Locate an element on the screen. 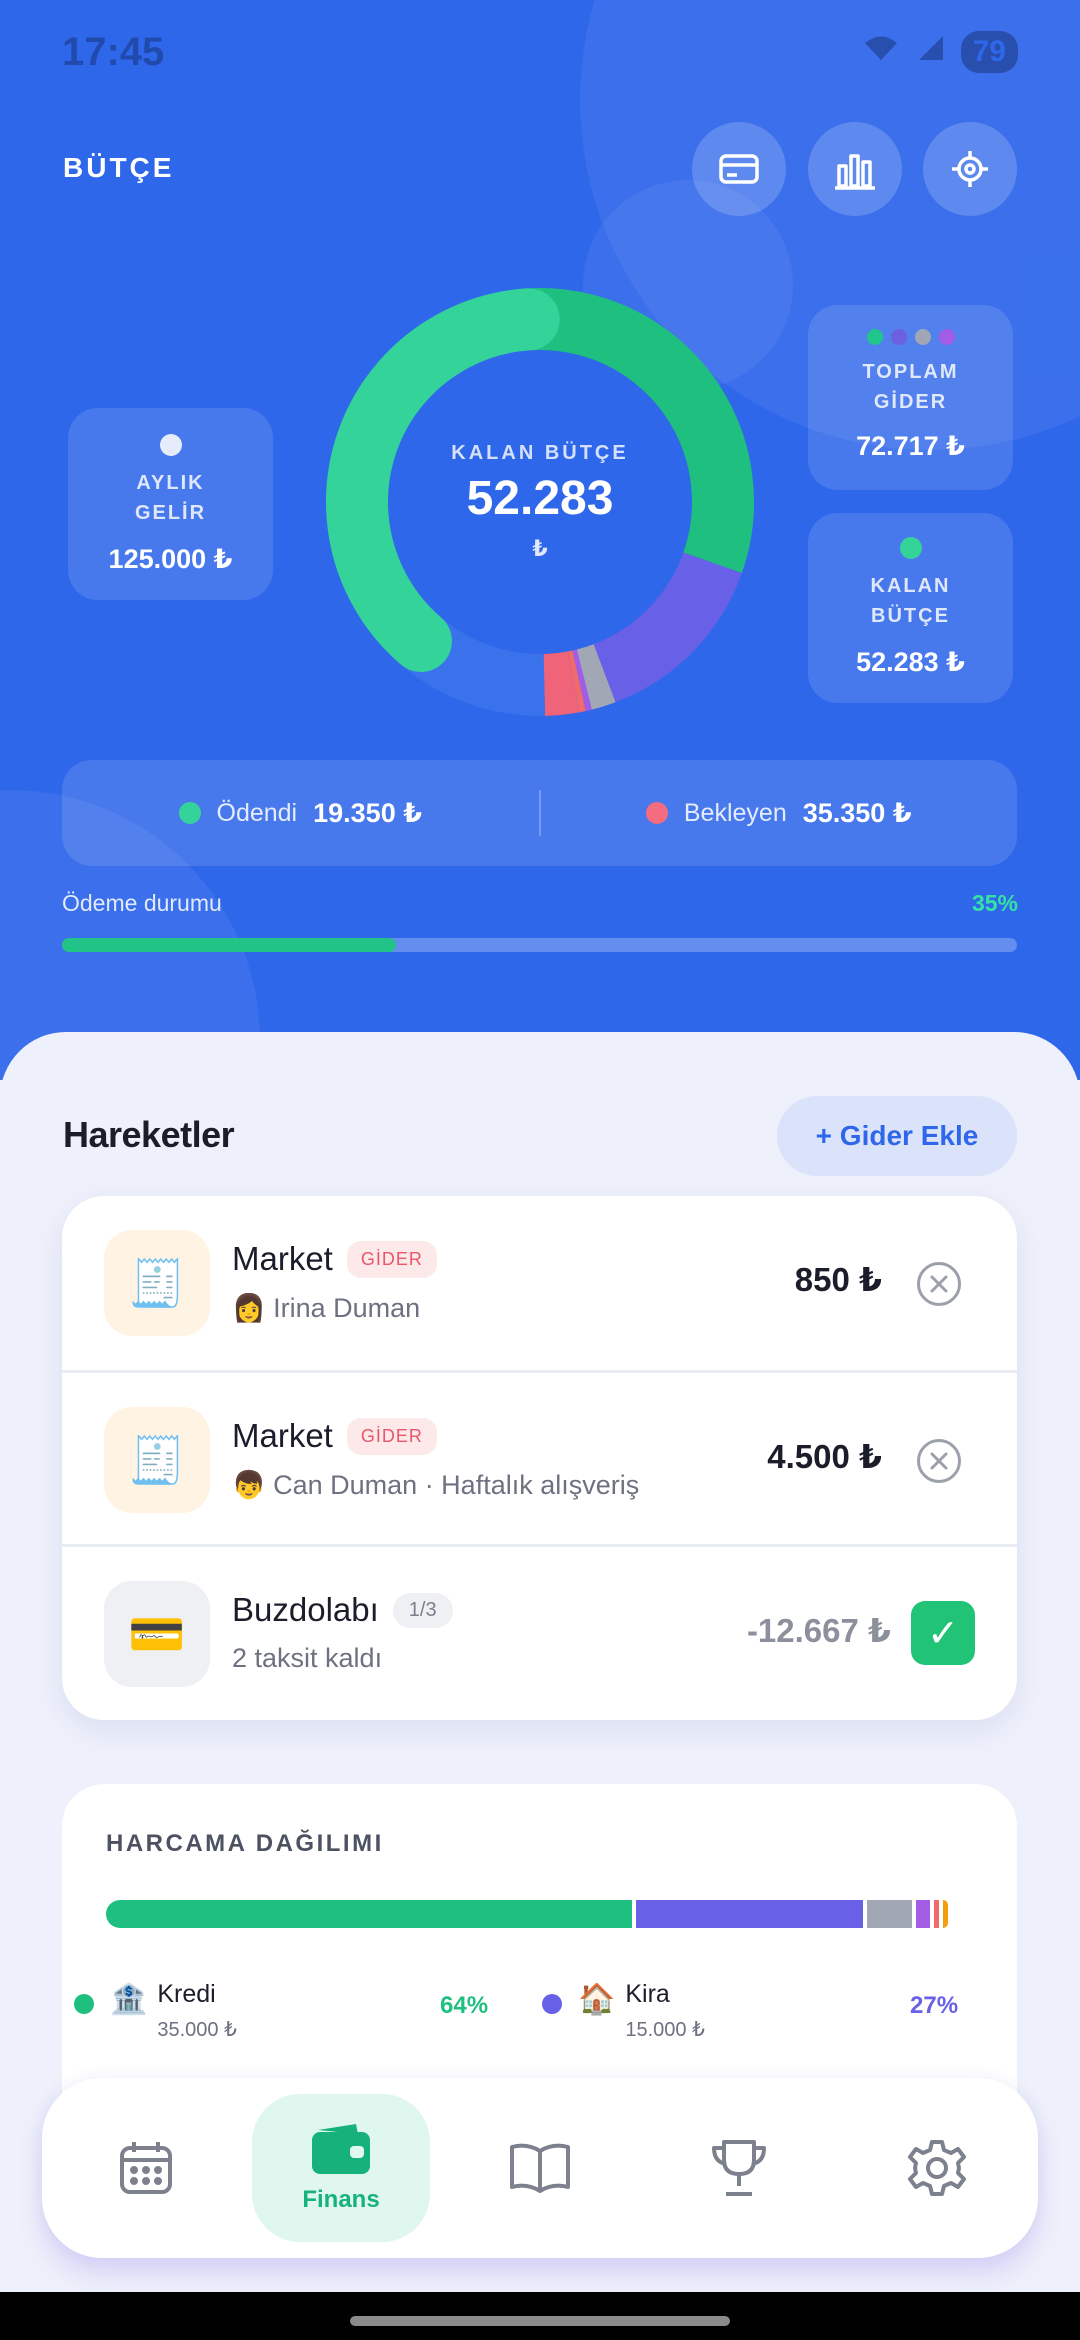  expense-tag: GİDER is located at coordinates (391, 1259).